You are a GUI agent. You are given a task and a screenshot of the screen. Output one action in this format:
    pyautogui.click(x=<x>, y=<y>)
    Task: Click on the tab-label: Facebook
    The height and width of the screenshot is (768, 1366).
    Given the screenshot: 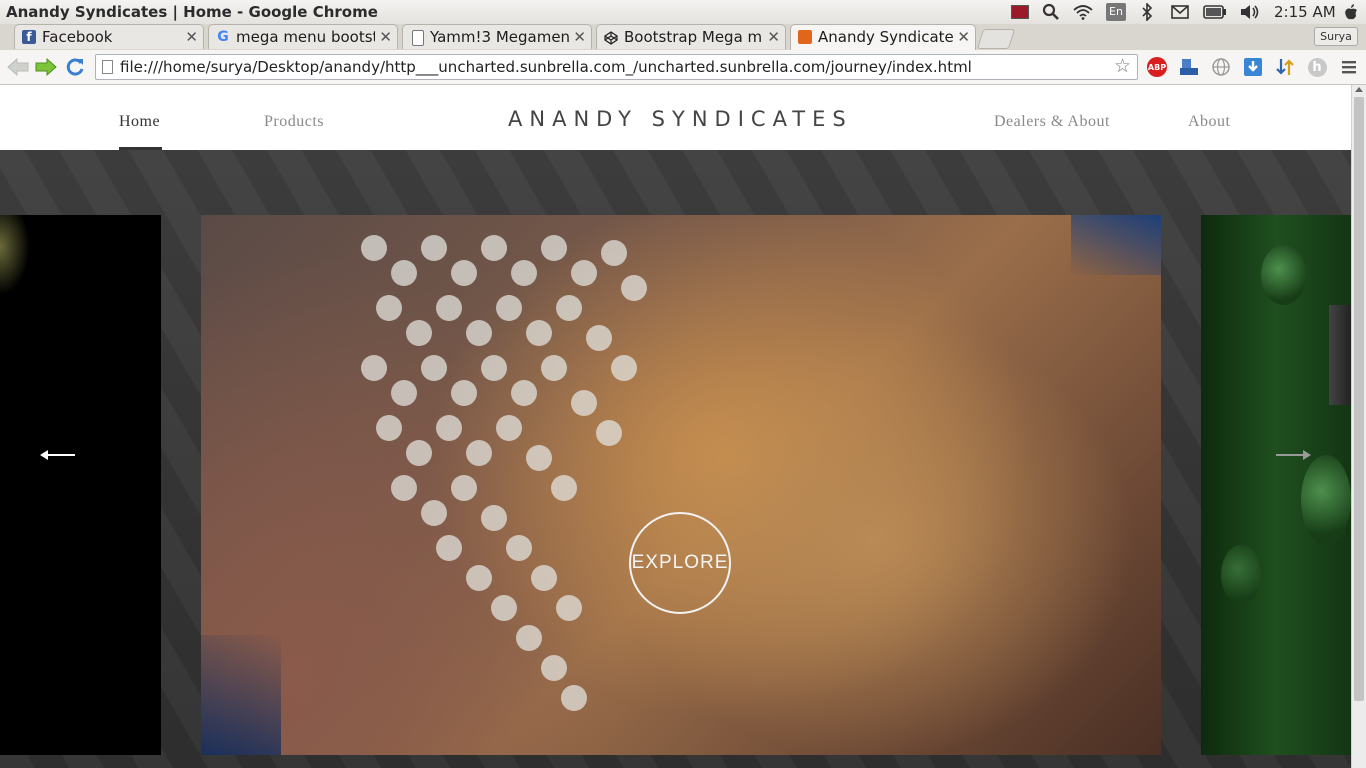 What is the action you would take?
    pyautogui.click(x=77, y=37)
    